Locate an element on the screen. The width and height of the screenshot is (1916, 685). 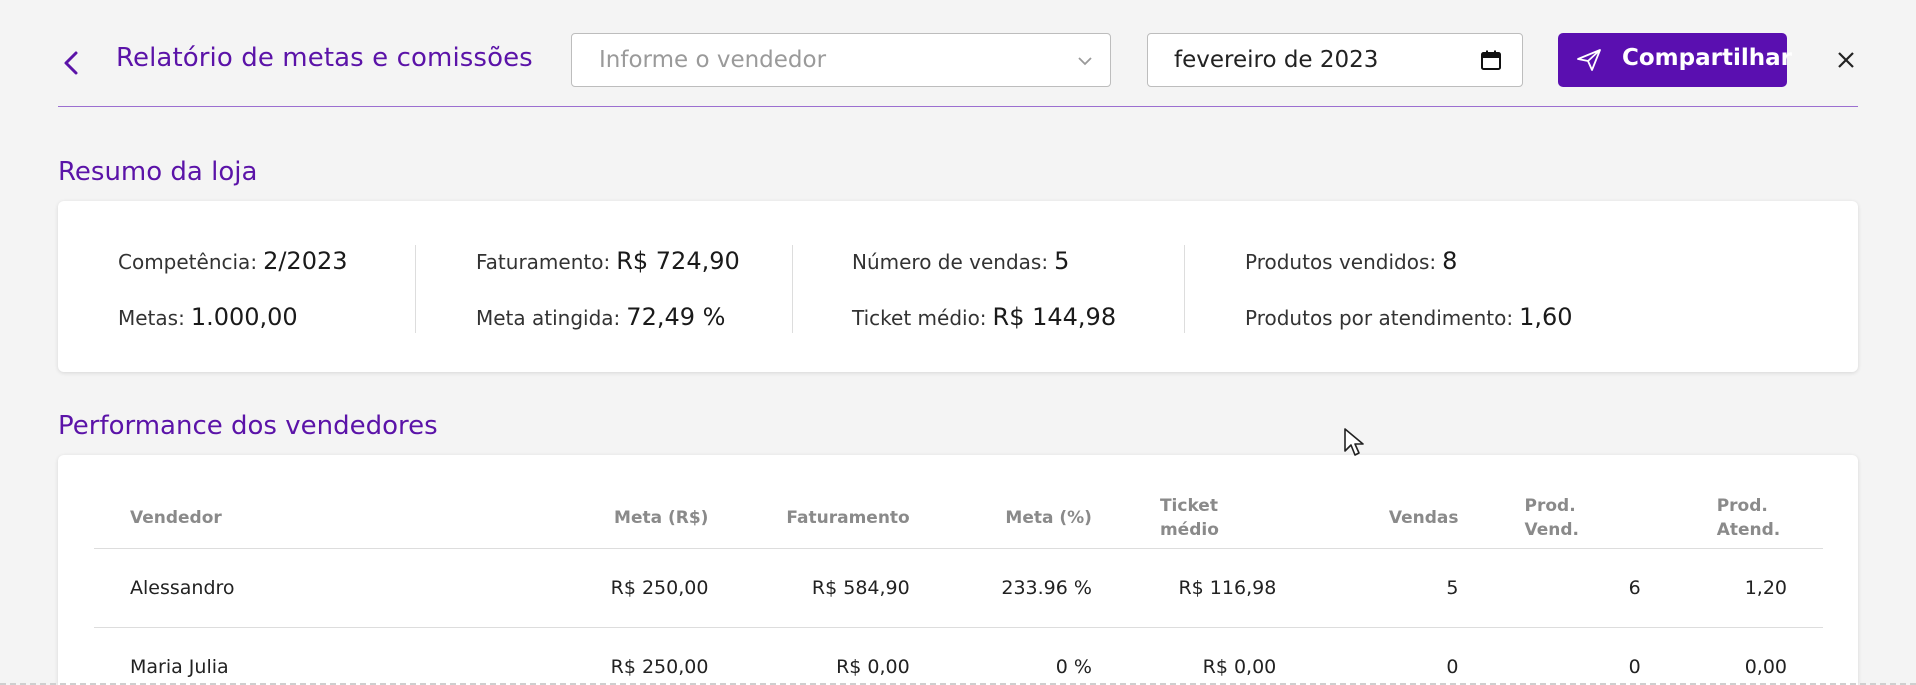
stat-label: Produtos vendidos: is located at coordinates (1341, 262).